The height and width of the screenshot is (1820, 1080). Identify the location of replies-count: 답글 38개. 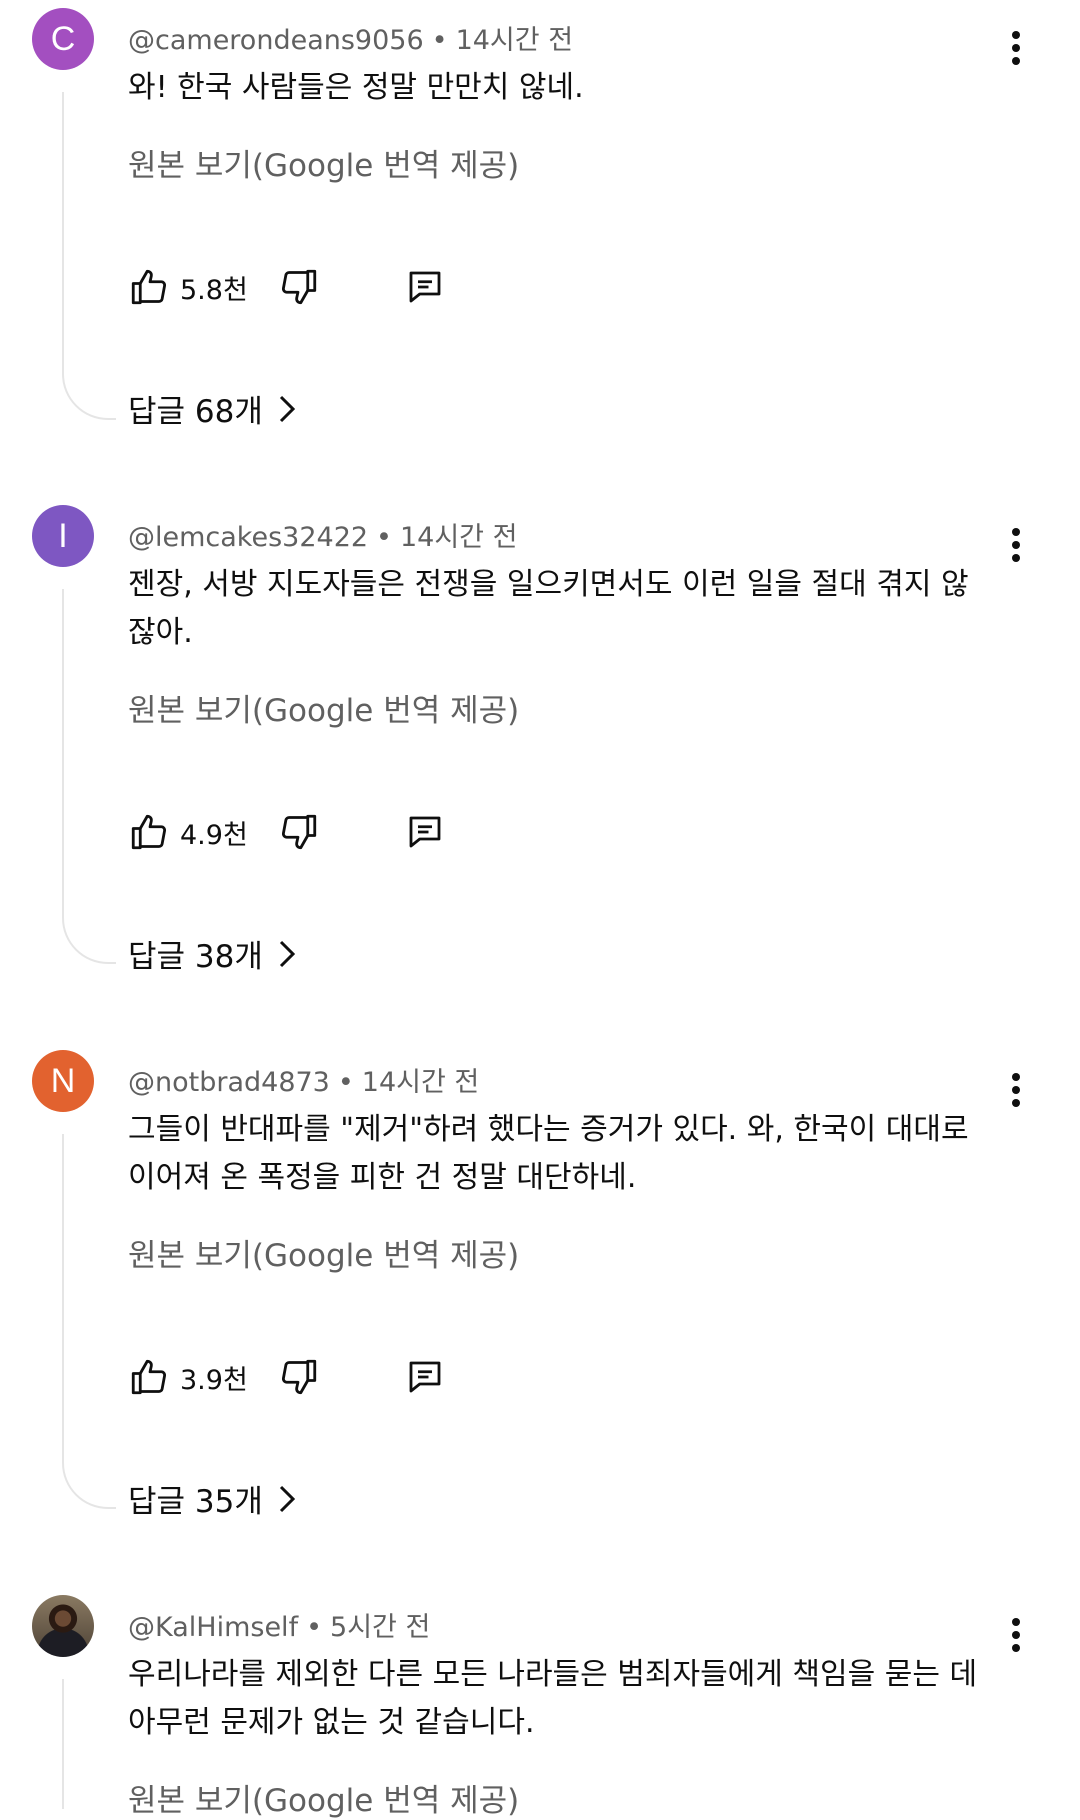
(195, 957).